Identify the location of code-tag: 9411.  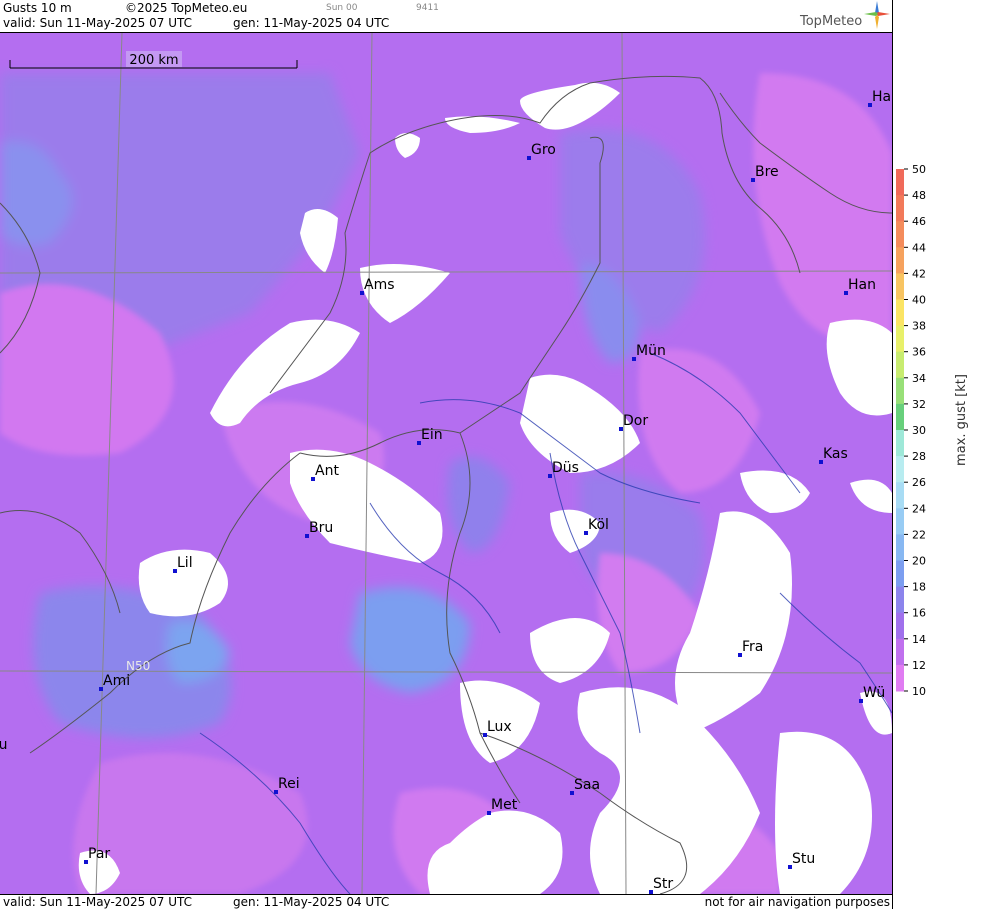
(427, 8).